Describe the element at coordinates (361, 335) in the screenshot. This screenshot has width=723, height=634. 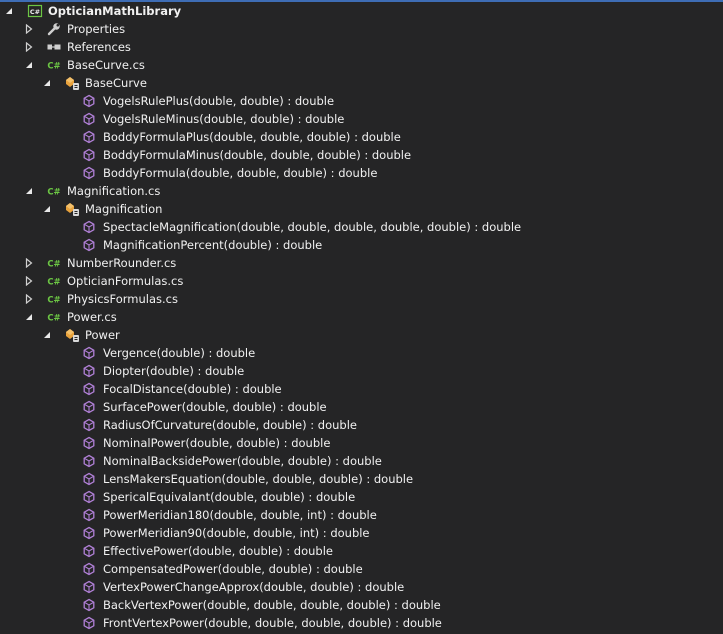
I see `class-node: Power` at that location.